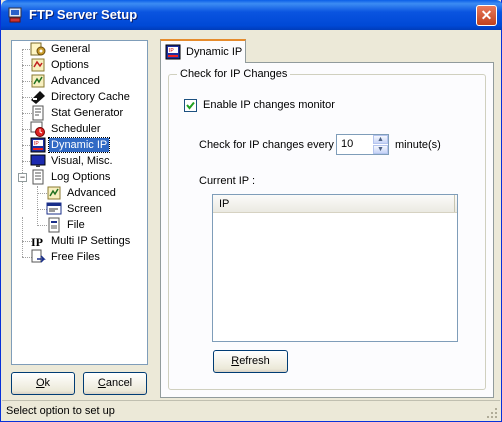 The height and width of the screenshot is (422, 502). What do you see at coordinates (251, 410) in the screenshot?
I see `status-bar: Select option to set up` at bounding box center [251, 410].